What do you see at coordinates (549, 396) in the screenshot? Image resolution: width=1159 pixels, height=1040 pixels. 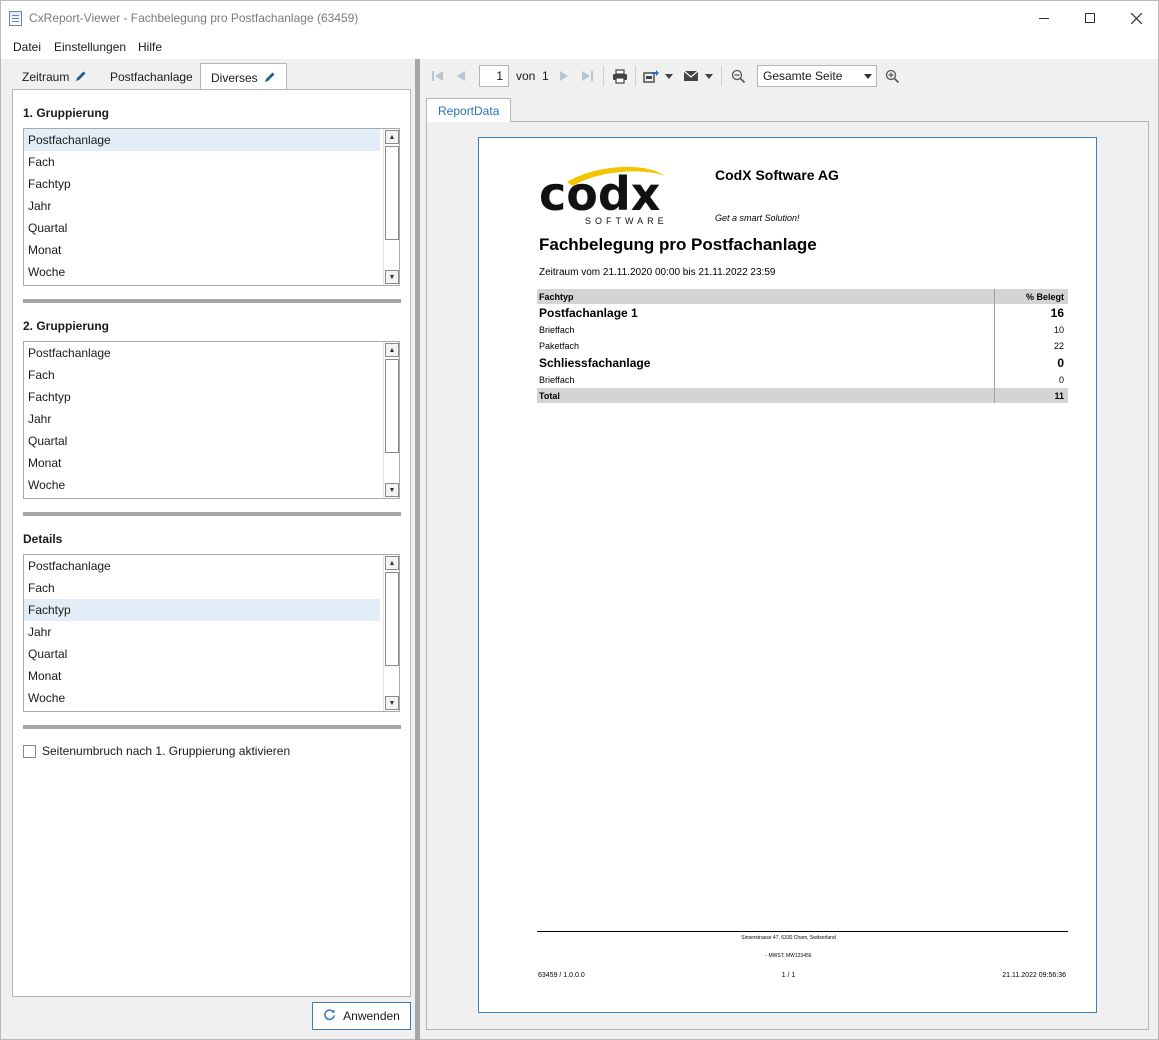 I see `total-label: Total` at bounding box center [549, 396].